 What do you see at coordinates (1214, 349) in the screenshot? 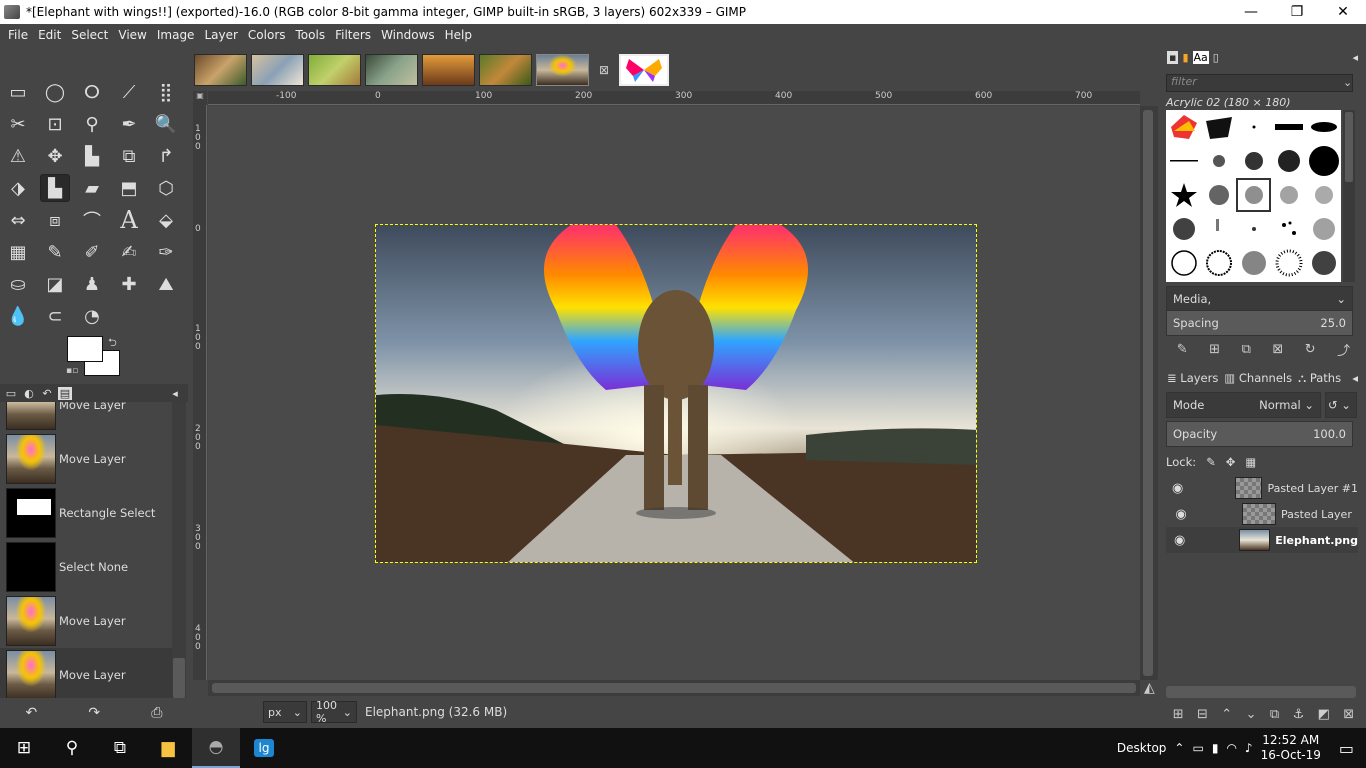
I see `new-brush-icon: ⊞` at bounding box center [1214, 349].